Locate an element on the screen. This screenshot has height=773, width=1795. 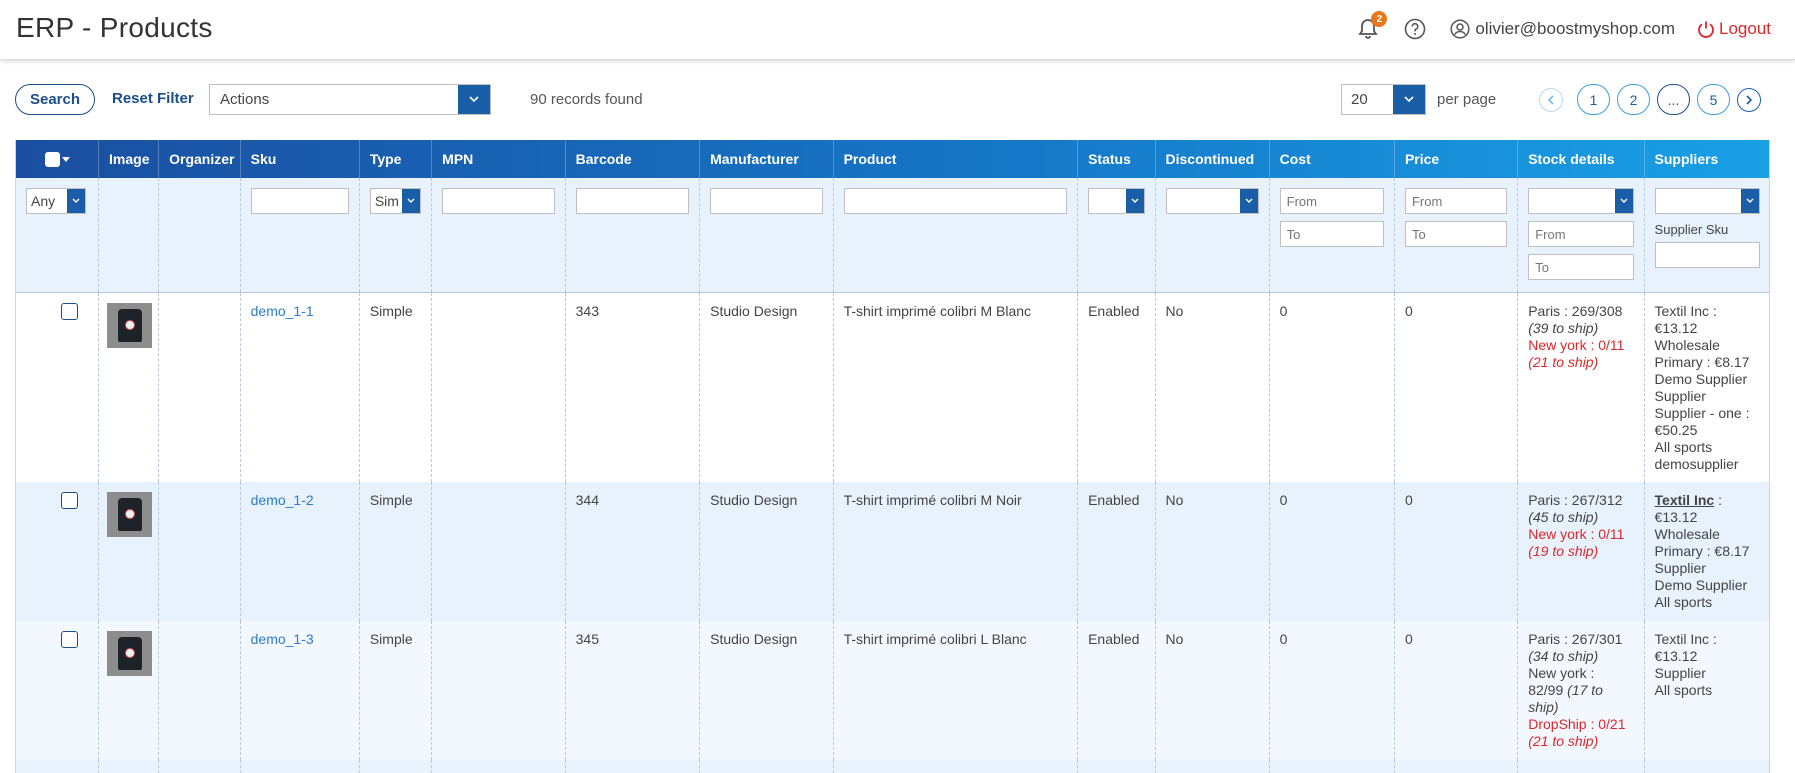
type-filter-select: Sim is located at coordinates (395, 201).